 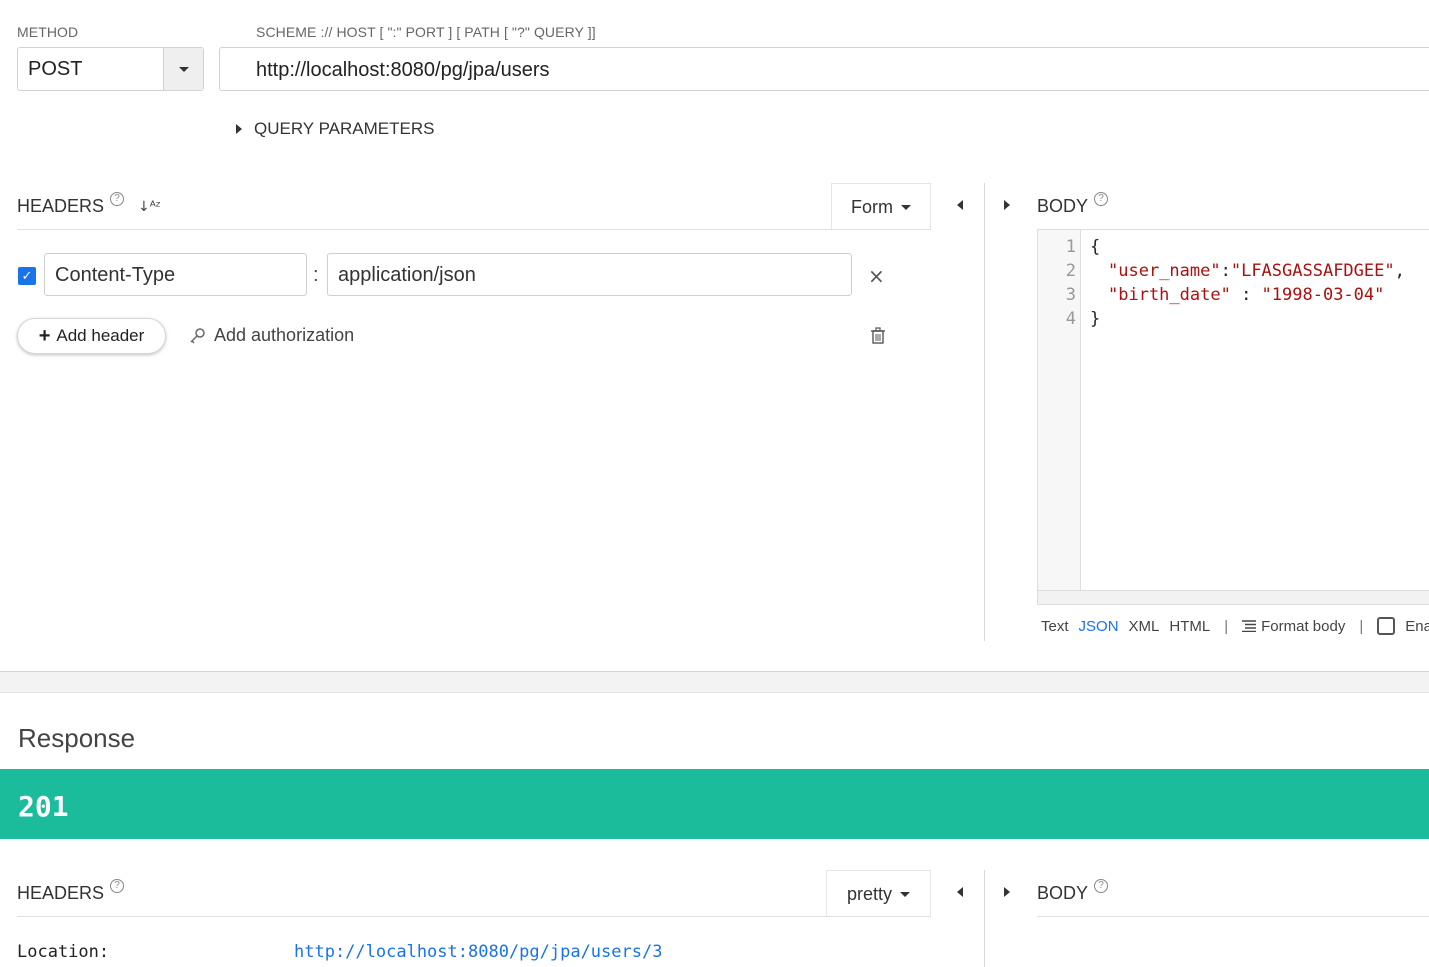 I want to click on response-body-title: BODY ?, so click(x=1073, y=891).